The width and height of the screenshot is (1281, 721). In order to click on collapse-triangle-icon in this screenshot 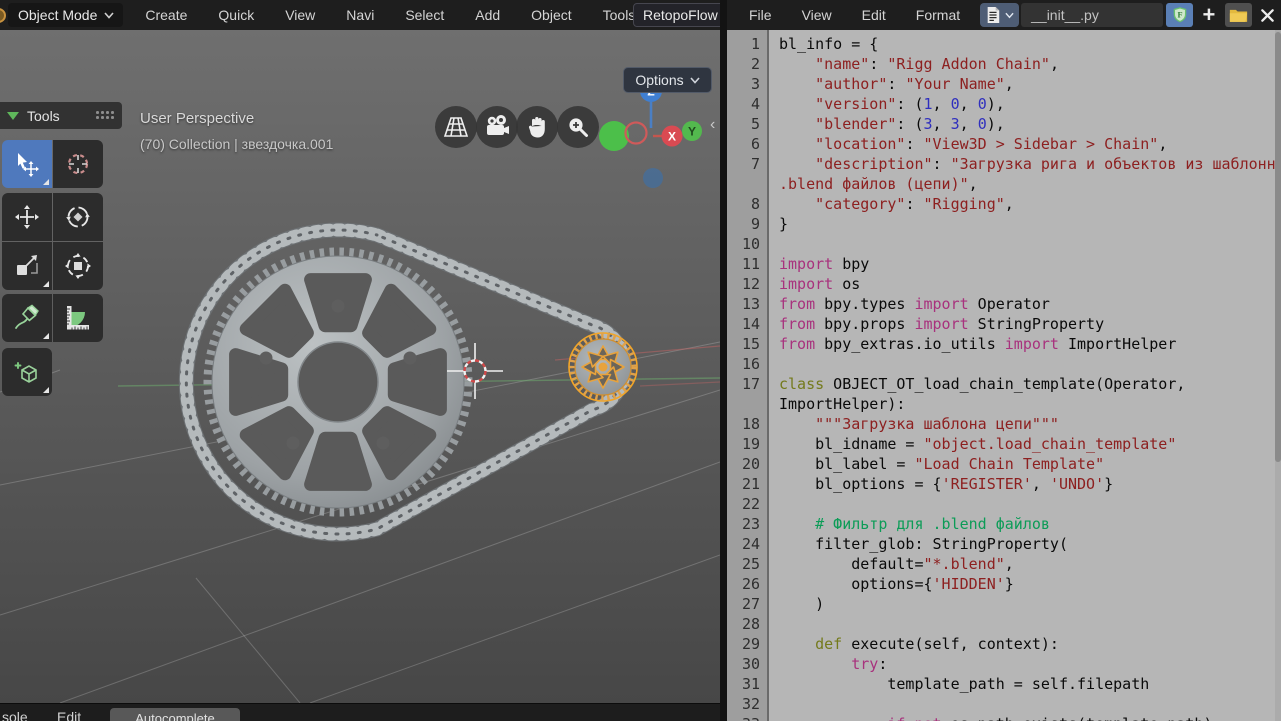, I will do `click(13, 115)`.